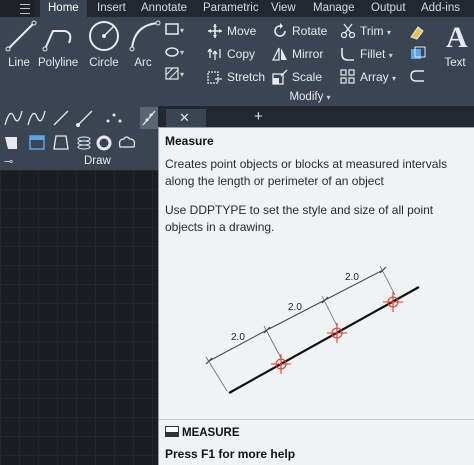 This screenshot has width=474, height=465. What do you see at coordinates (175, 30) in the screenshot?
I see `rectangle-icon: ▾` at bounding box center [175, 30].